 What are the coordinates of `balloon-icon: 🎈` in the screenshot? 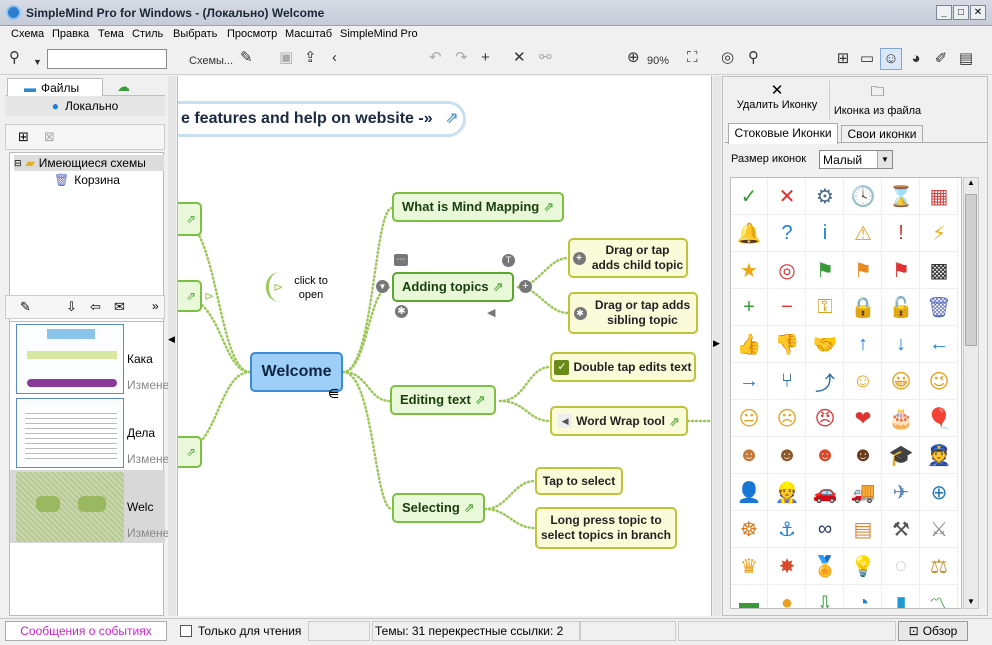 It's located at (939, 418).